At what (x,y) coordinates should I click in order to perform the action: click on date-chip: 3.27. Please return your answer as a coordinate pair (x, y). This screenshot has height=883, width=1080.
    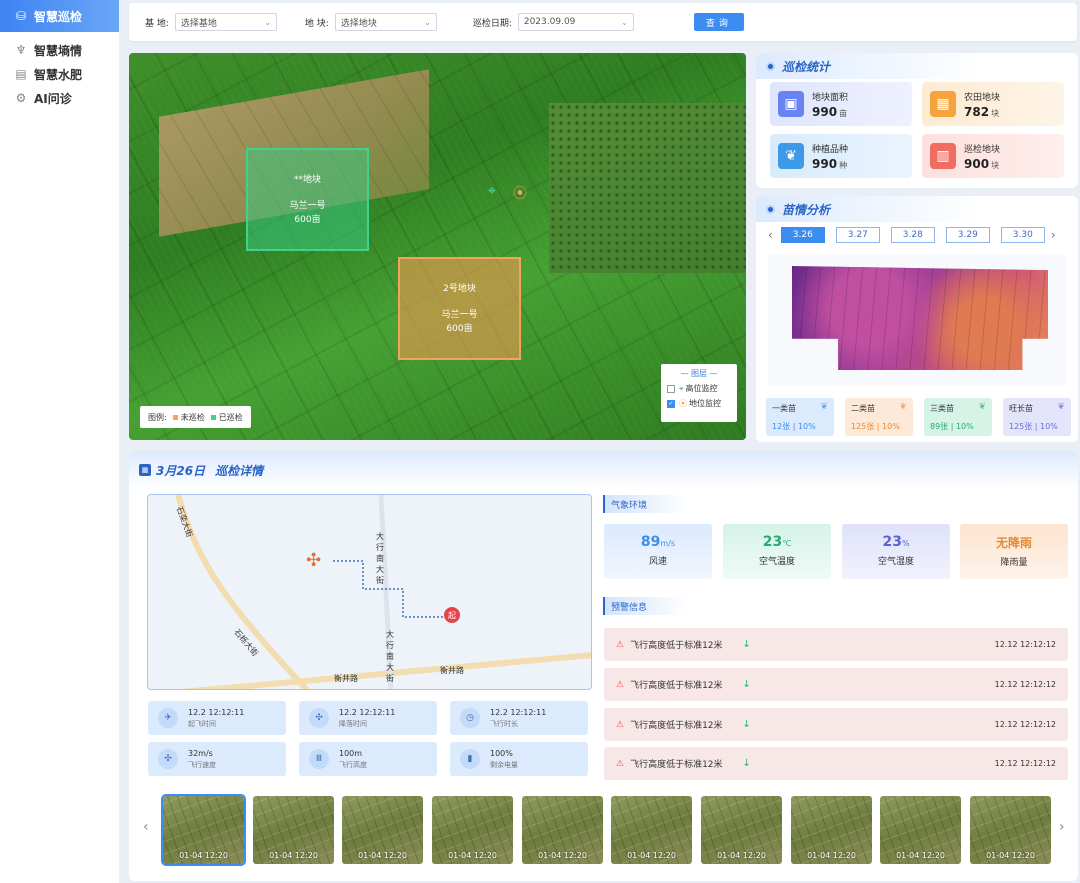
    Looking at the image, I should click on (857, 235).